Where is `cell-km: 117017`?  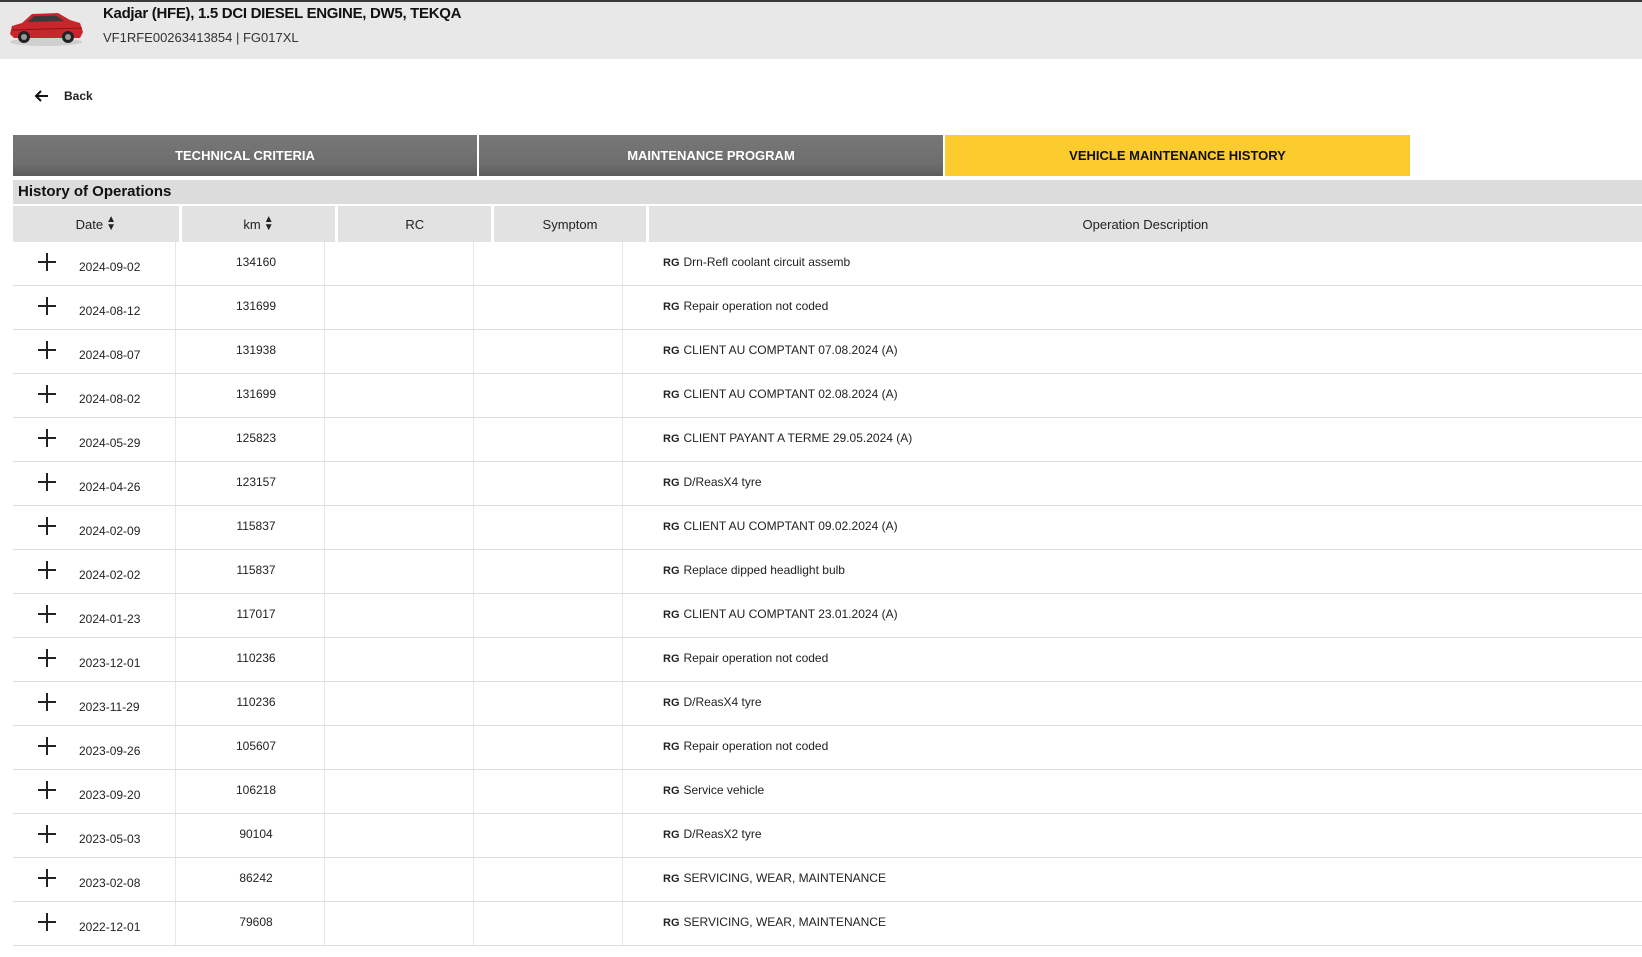
cell-km: 117017 is located at coordinates (256, 614).